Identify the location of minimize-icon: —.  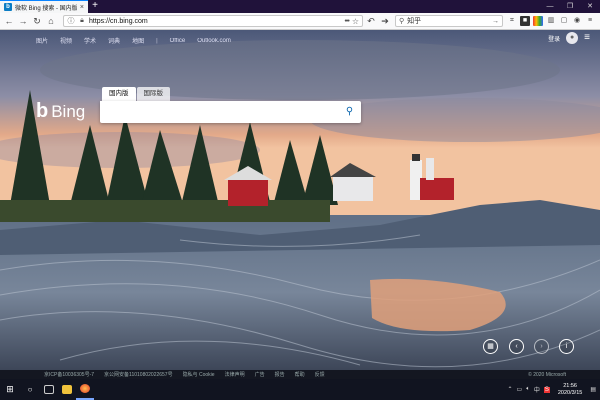
(550, 6).